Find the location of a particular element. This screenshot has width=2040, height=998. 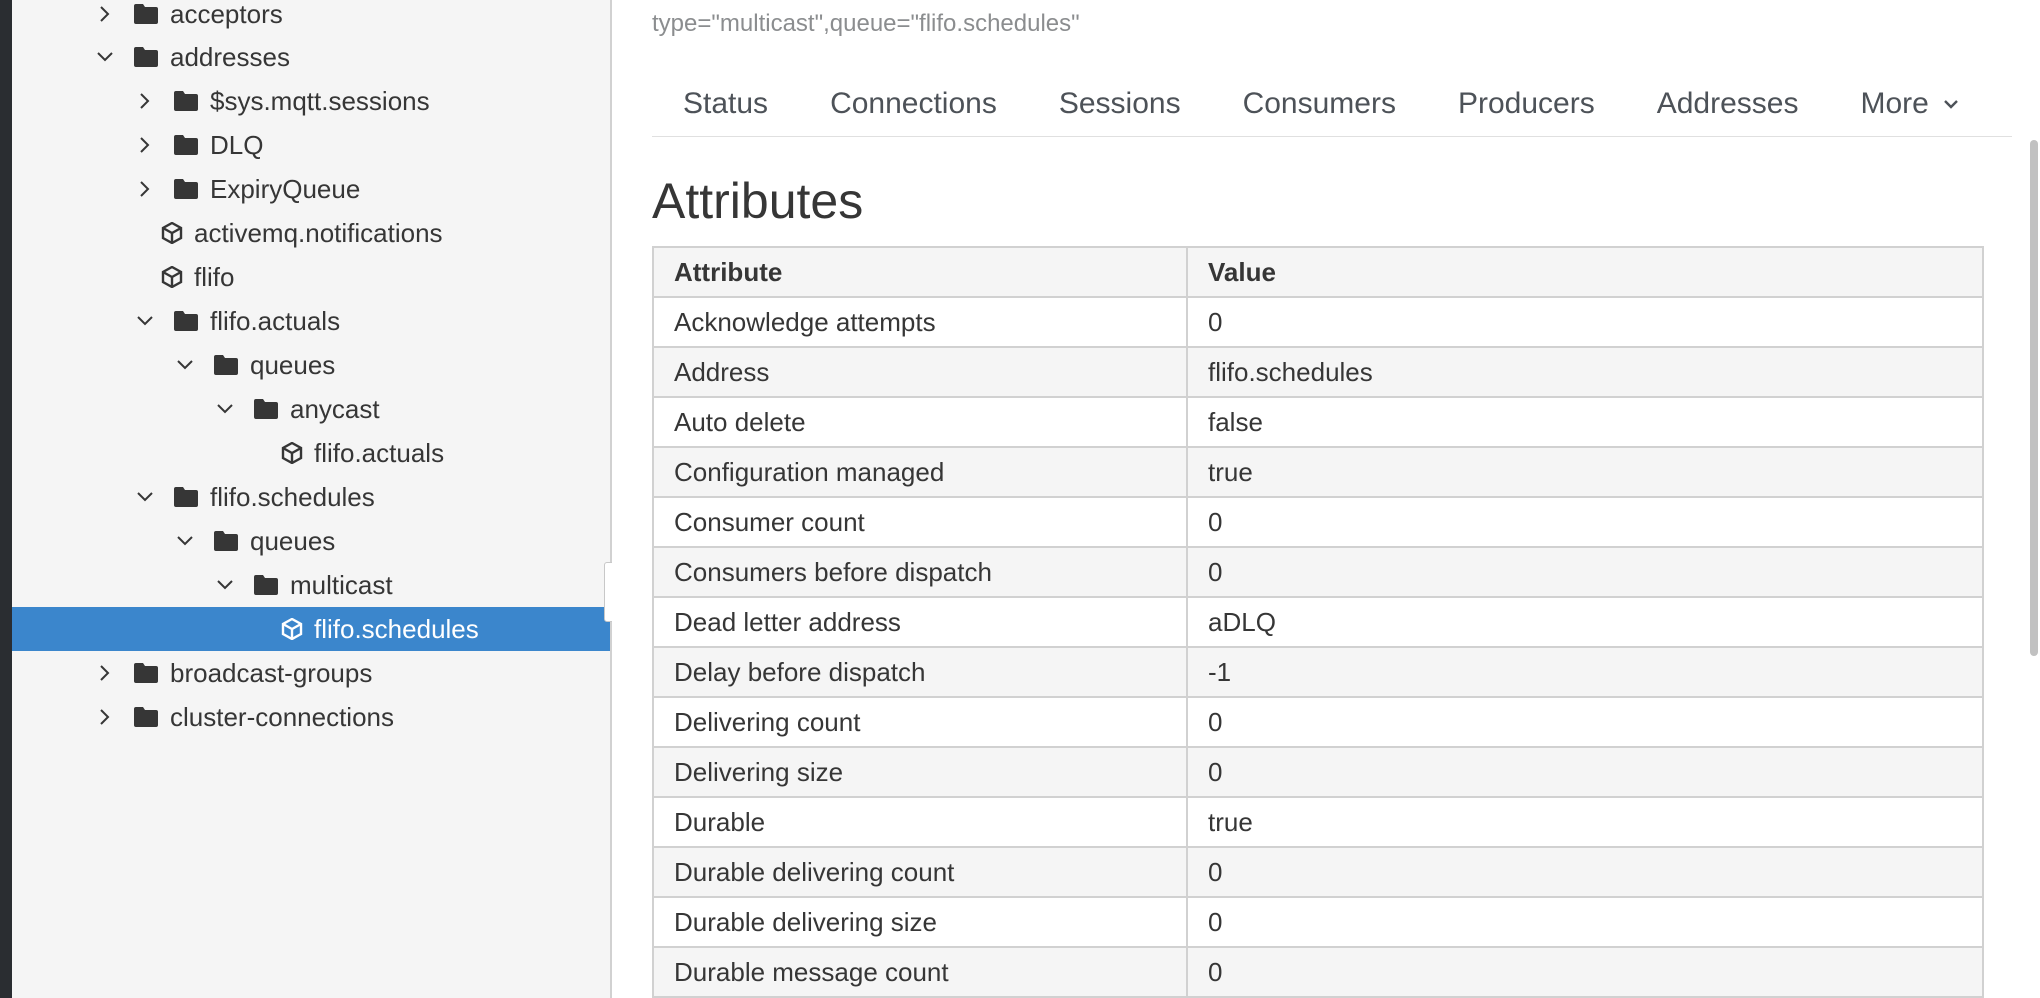

object-name-header: type="multicast",queue="flifo.schedules" is located at coordinates (866, 23).